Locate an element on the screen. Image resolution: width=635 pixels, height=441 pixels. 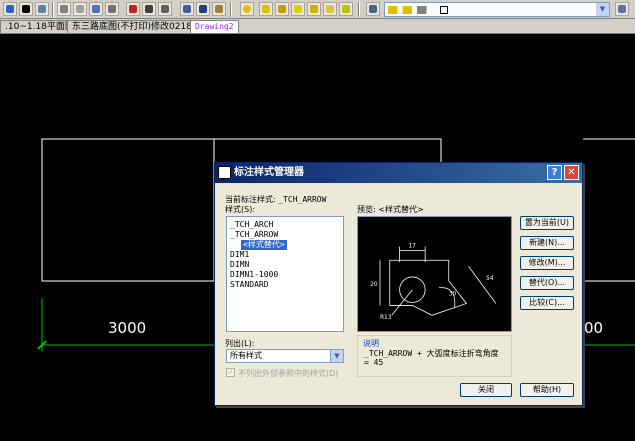
list-item: STANDARD is located at coordinates (249, 285).